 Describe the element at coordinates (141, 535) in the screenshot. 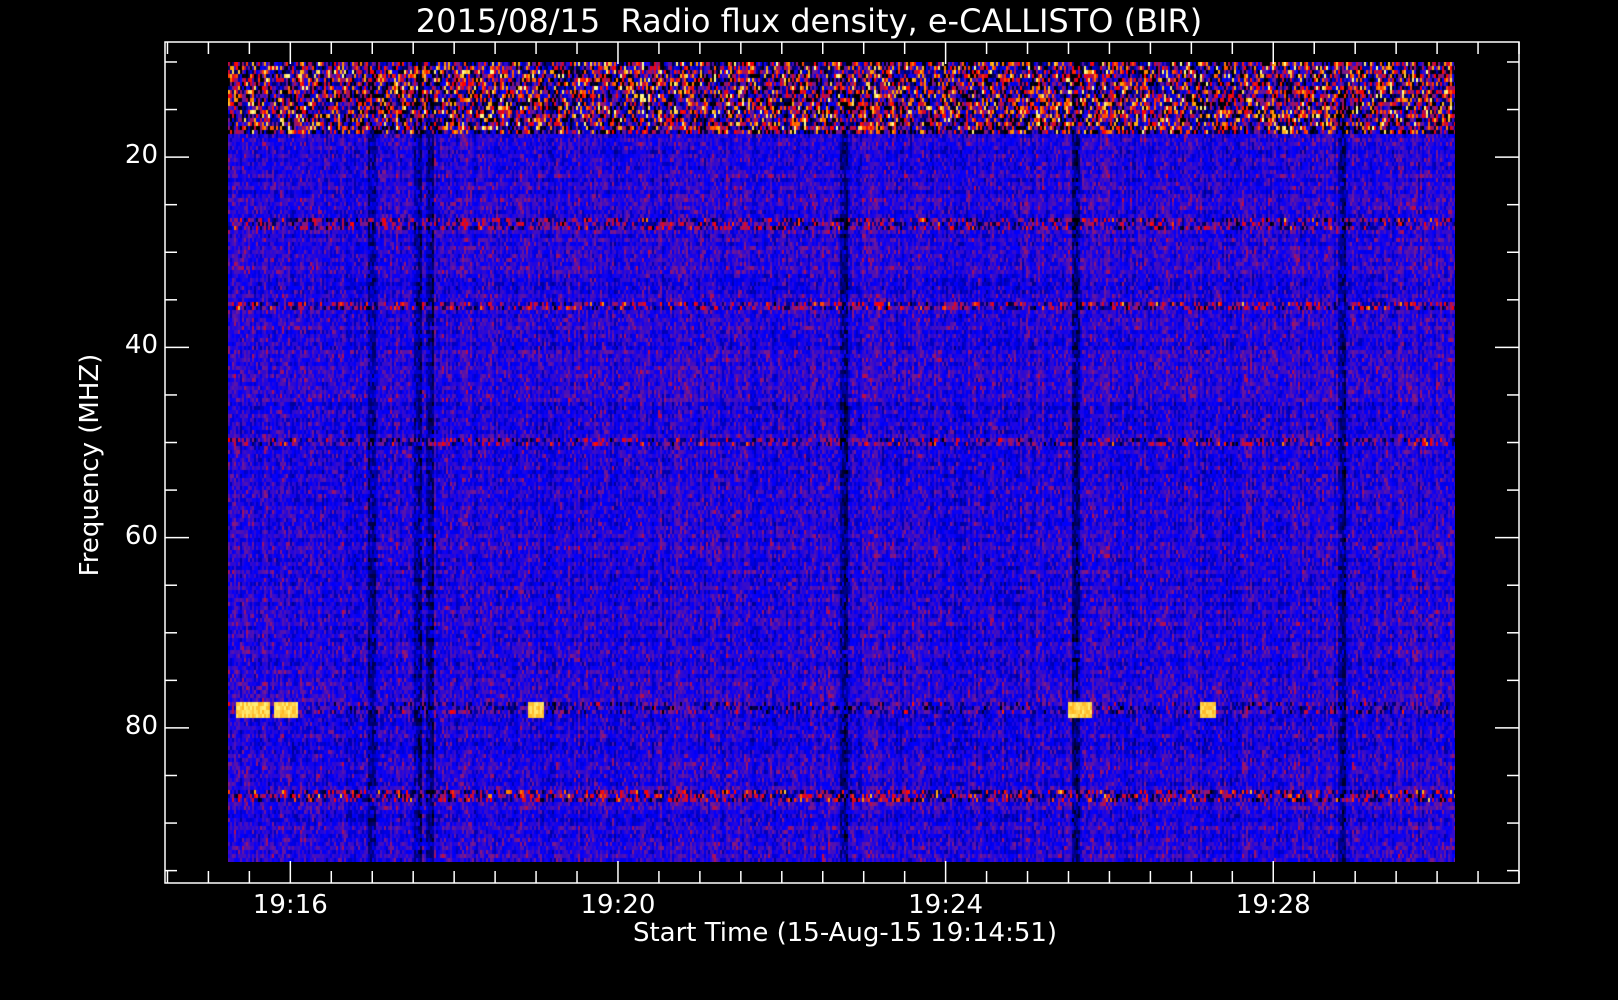

I see `y-tick-label: 60` at that location.